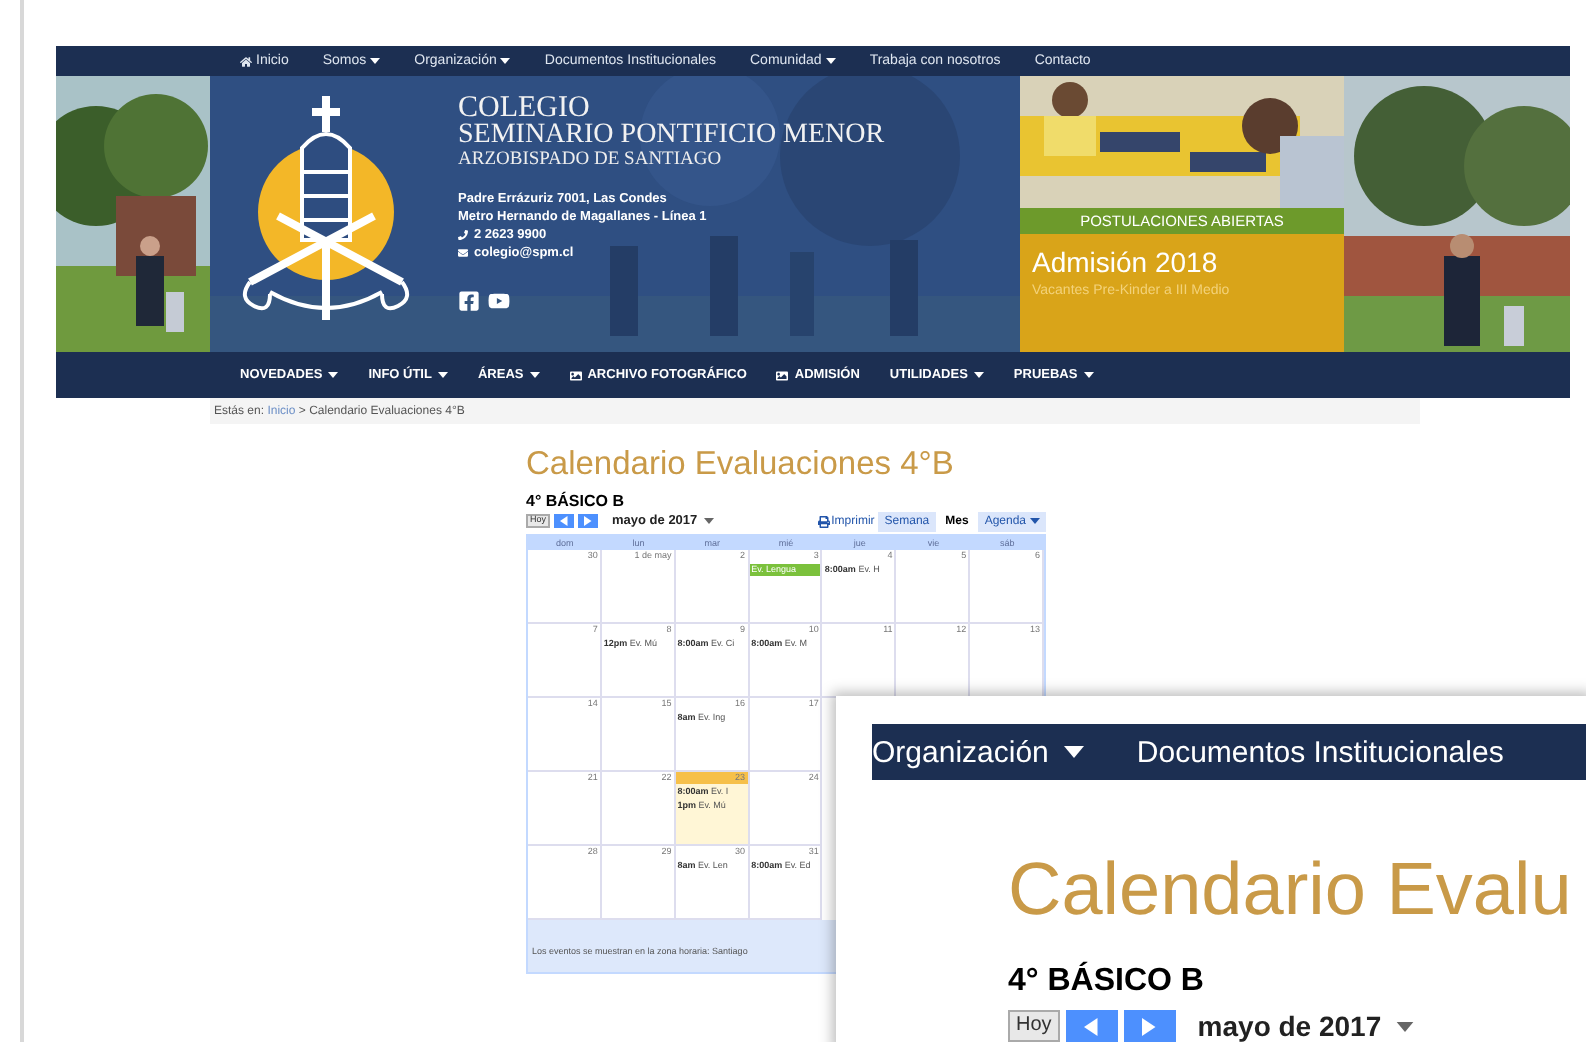  I want to click on top-nav-link: Organización, so click(978, 752).